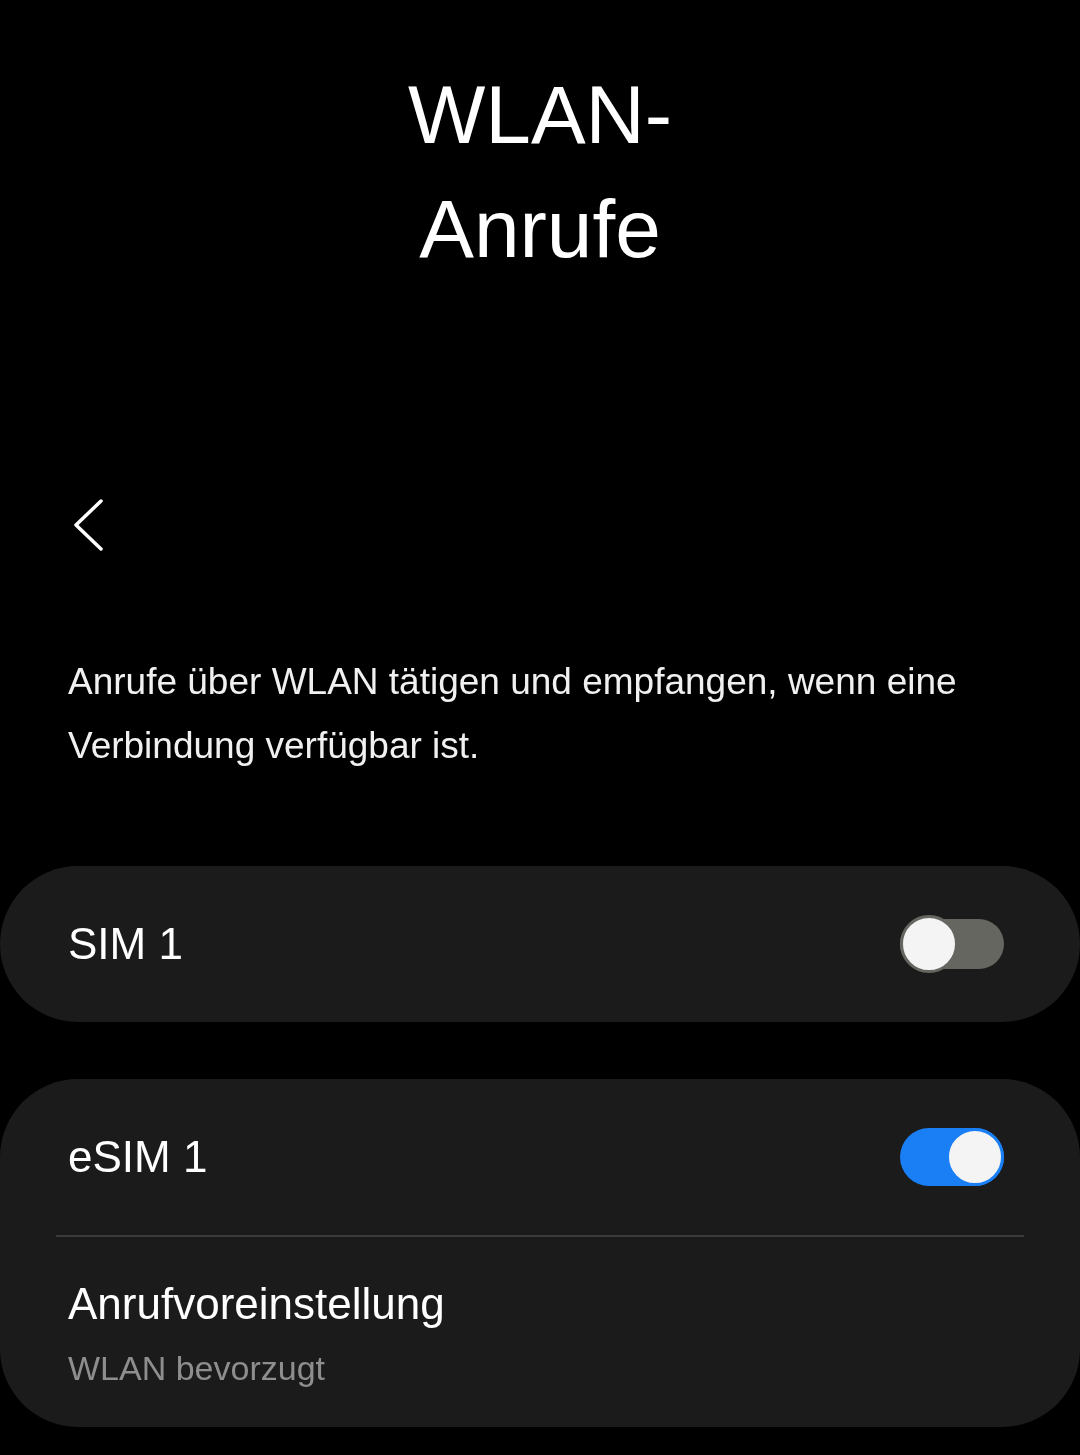 This screenshot has height=1455, width=1080. I want to click on setting-label: SIM 1, so click(125, 944).